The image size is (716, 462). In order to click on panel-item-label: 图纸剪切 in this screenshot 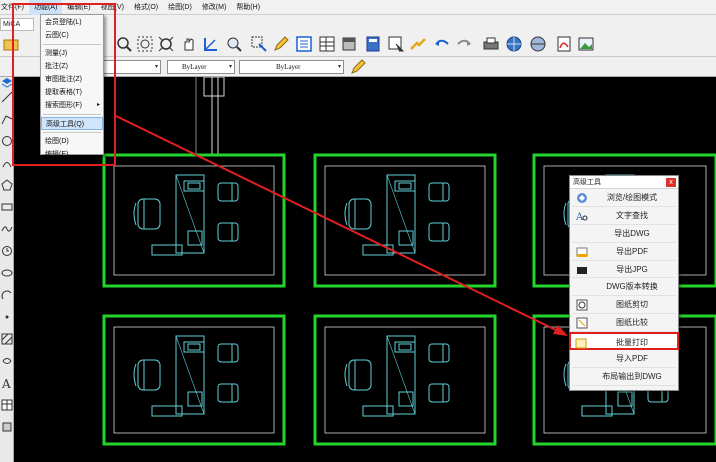, I will do `click(632, 305)`.